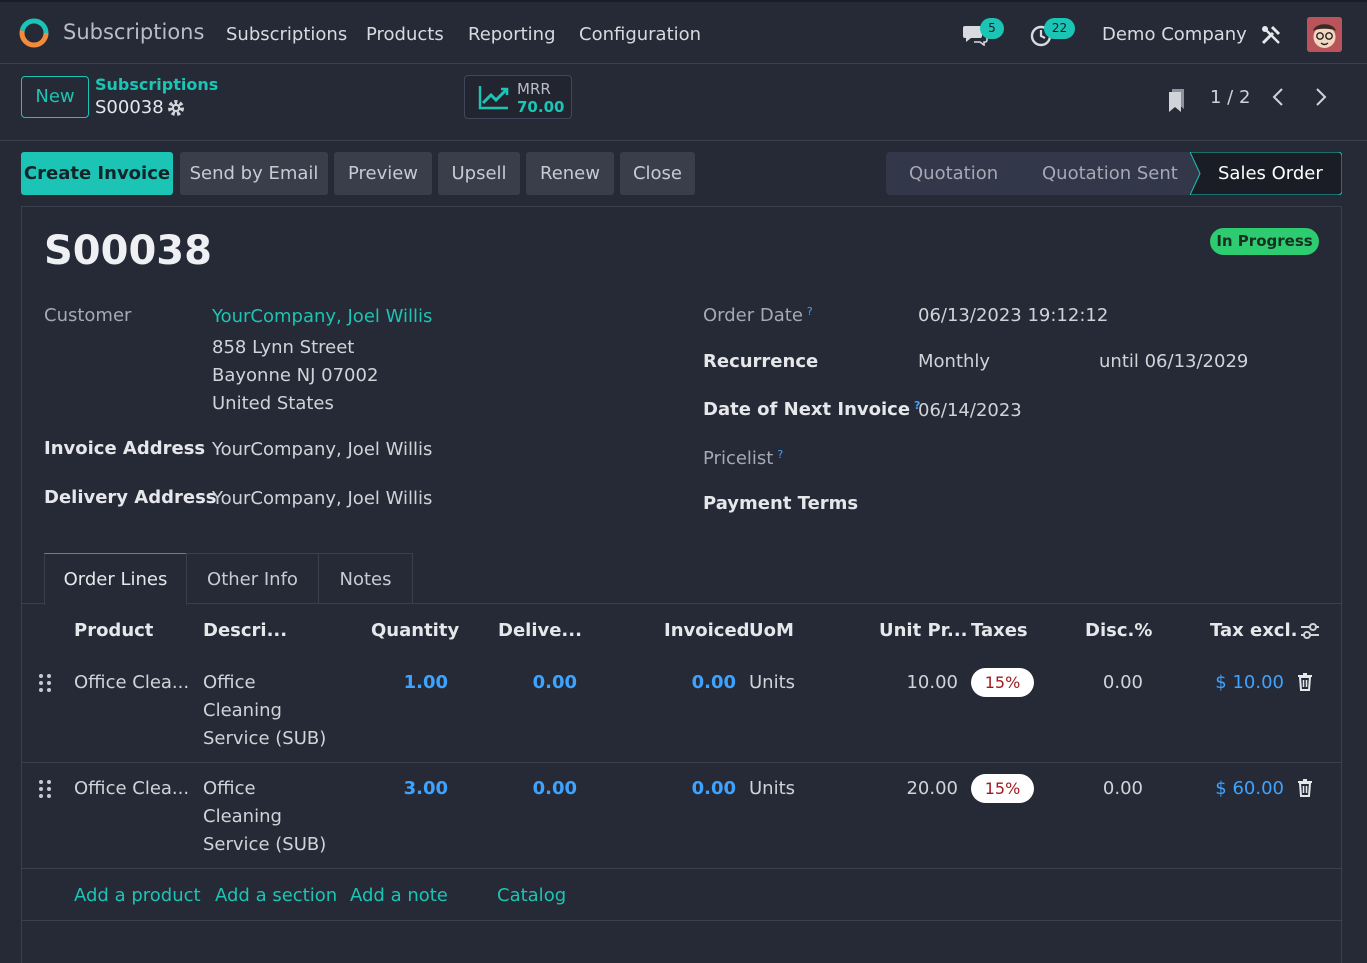 This screenshot has height=963, width=1367. Describe the element at coordinates (322, 316) in the screenshot. I see `customer-name-link: YourCompany, Joel Willis` at that location.